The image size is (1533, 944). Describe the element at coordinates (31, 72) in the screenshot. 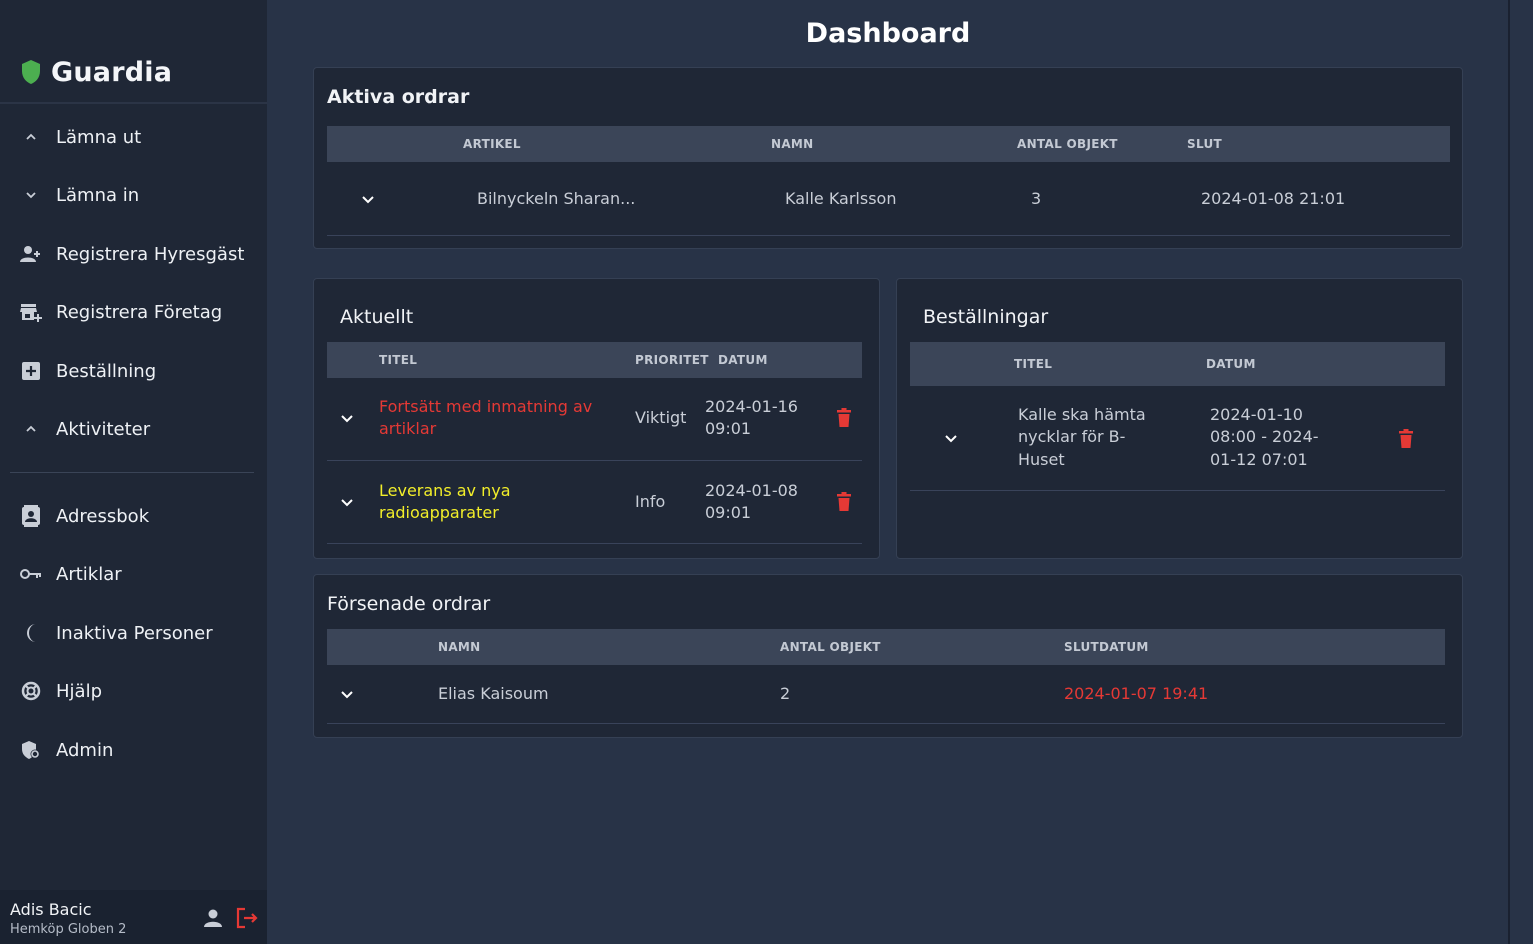

I see `shield-icon` at that location.